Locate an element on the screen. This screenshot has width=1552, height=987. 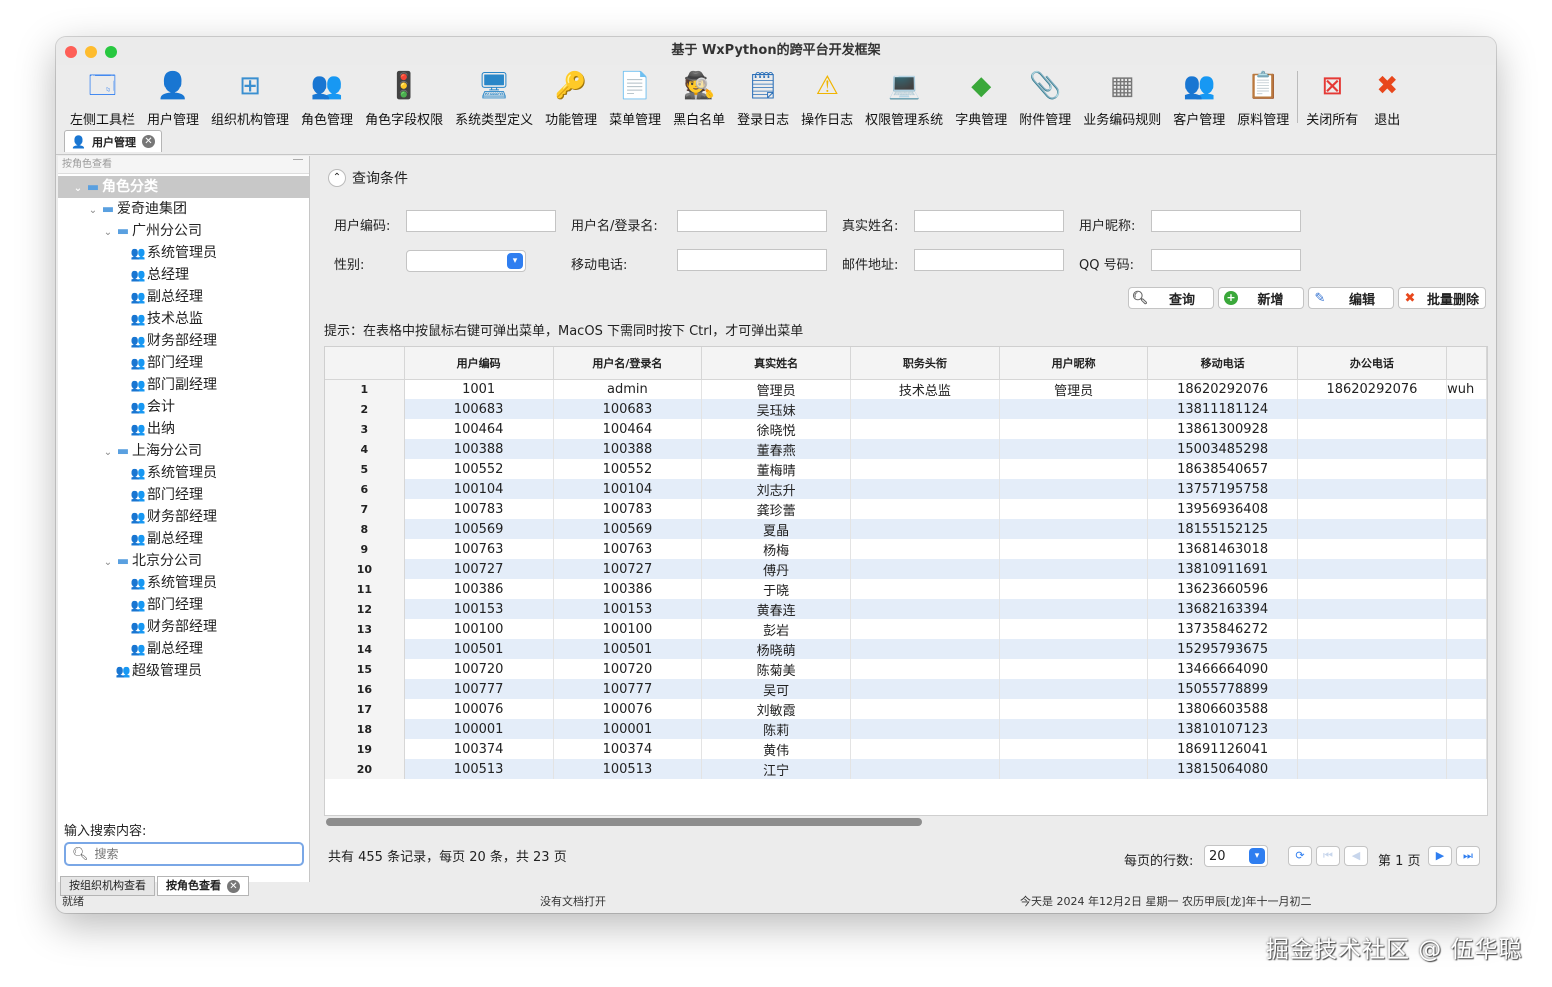
qq-input is located at coordinates (1226, 260).